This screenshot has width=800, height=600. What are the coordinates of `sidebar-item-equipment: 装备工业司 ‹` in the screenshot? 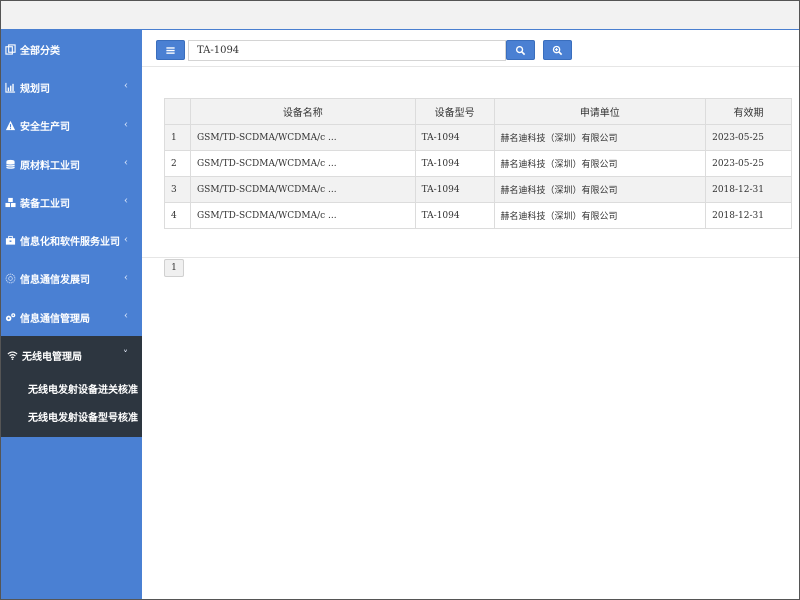 It's located at (71, 202).